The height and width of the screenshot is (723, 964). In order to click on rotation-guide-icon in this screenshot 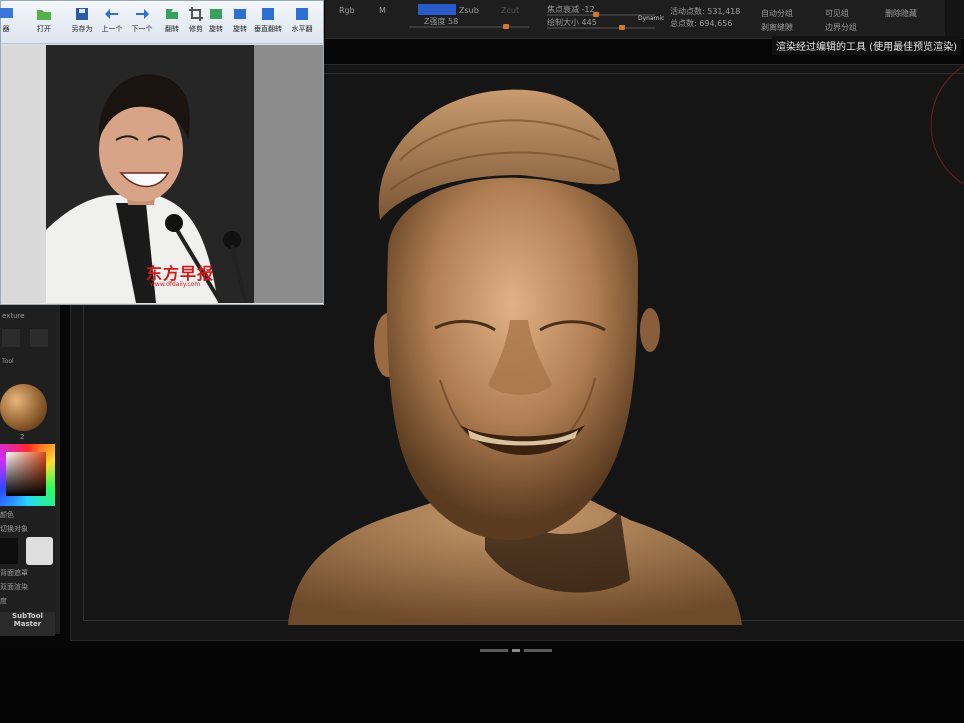, I will do `click(947, 125)`.